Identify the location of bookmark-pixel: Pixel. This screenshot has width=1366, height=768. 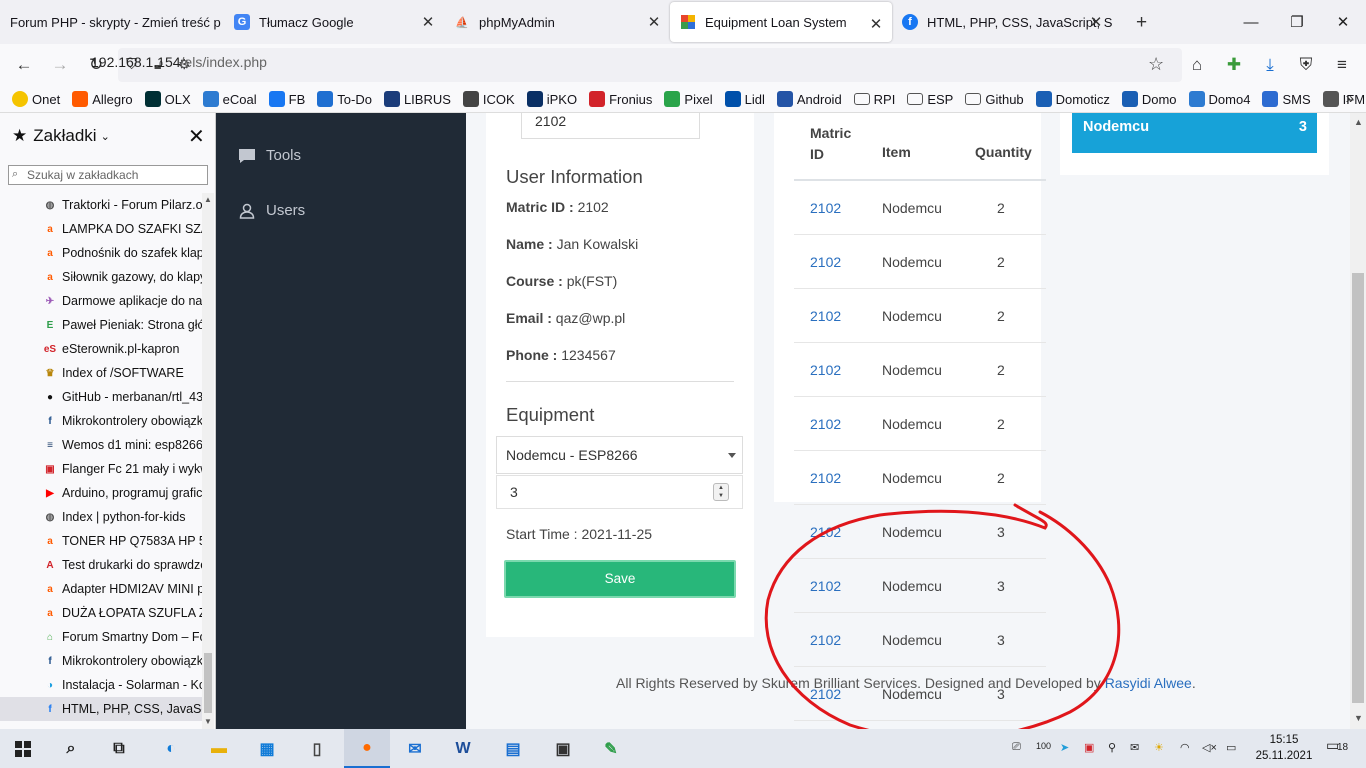
(688, 99).